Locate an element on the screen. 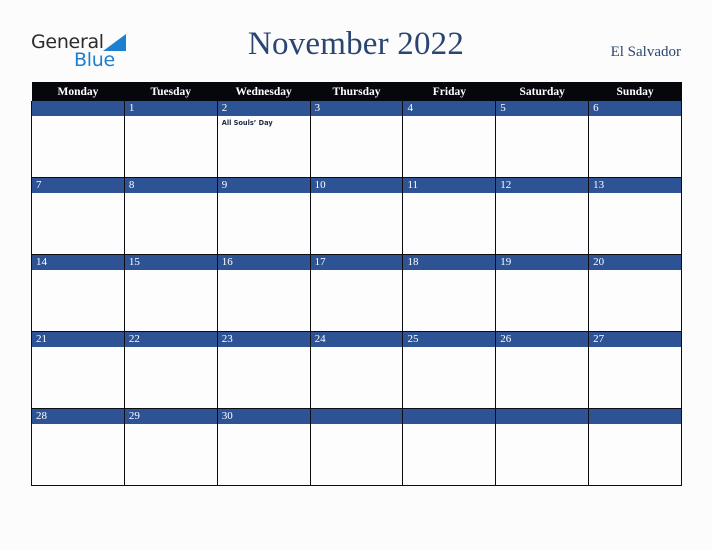 The width and height of the screenshot is (712, 550). calendar-week-row: 21 22 23 24 25 26 27 is located at coordinates (357, 370).